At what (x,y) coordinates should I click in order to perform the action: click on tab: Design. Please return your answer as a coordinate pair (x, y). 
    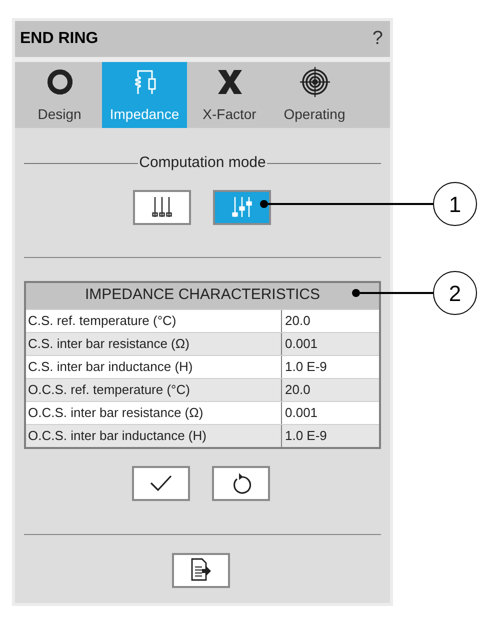
    Looking at the image, I should click on (59, 95).